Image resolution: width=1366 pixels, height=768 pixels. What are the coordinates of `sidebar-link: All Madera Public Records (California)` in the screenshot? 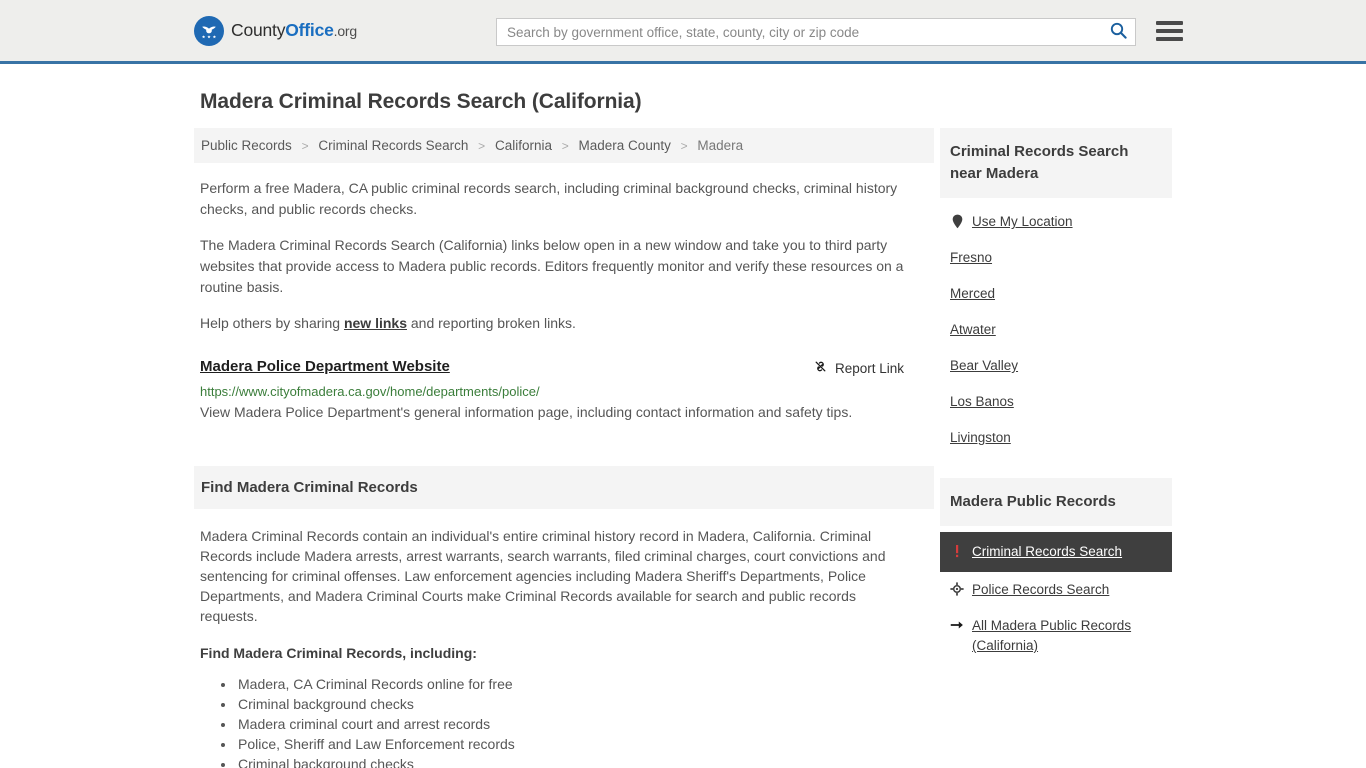 It's located at (1067, 636).